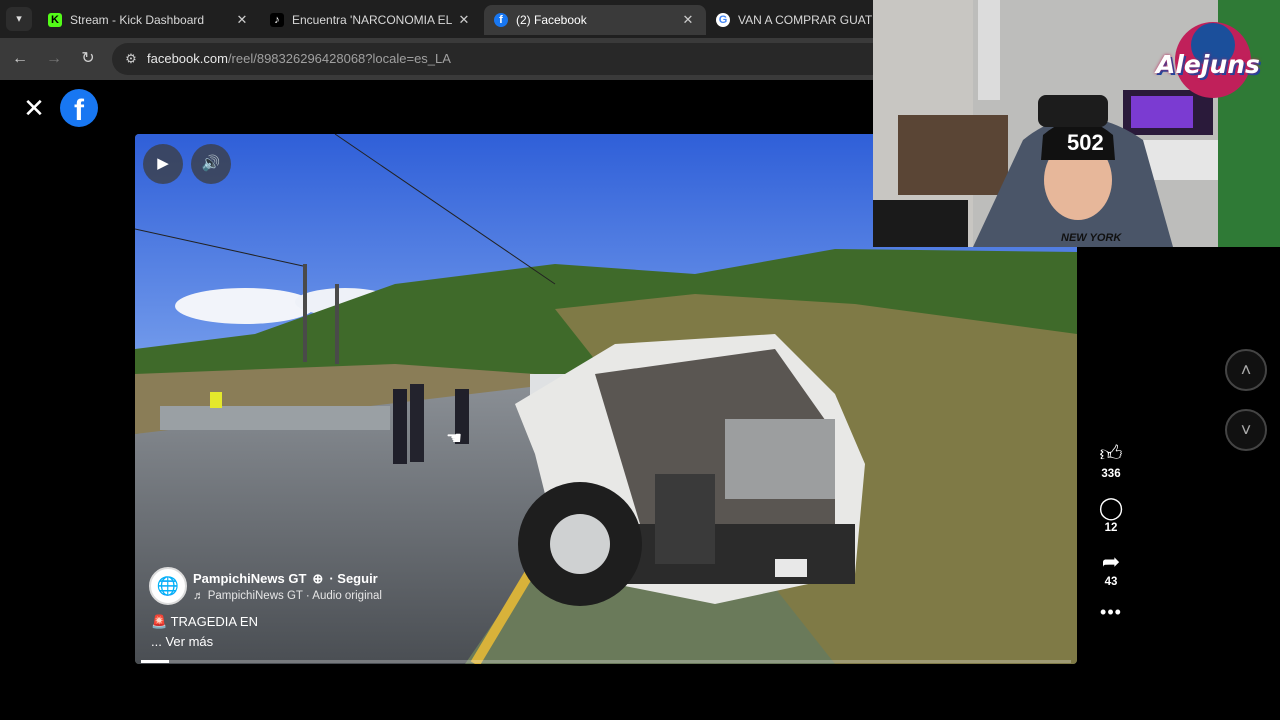  What do you see at coordinates (595, 20) in the screenshot?
I see `tab-facebook: f (2) Facebook ✕` at bounding box center [595, 20].